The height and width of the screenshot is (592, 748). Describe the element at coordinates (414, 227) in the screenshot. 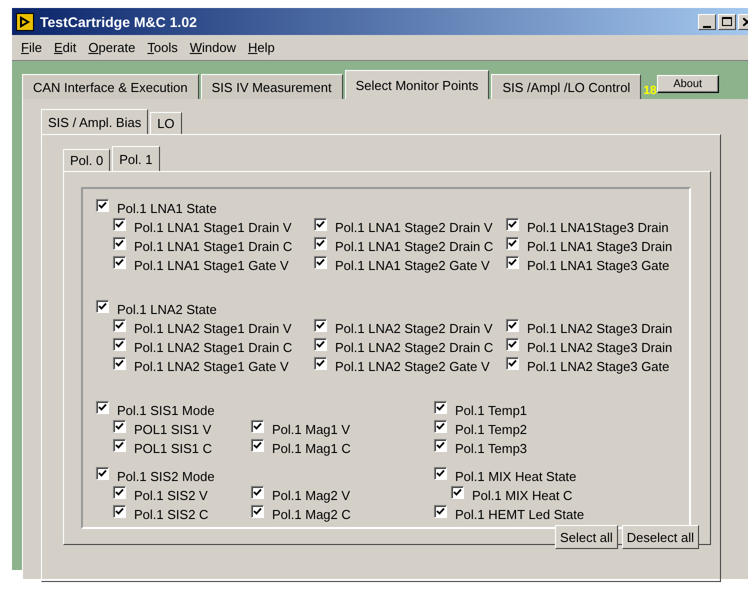

I see `checkbox-label: Pol.1 LNA1 Stage2 Drain V` at that location.